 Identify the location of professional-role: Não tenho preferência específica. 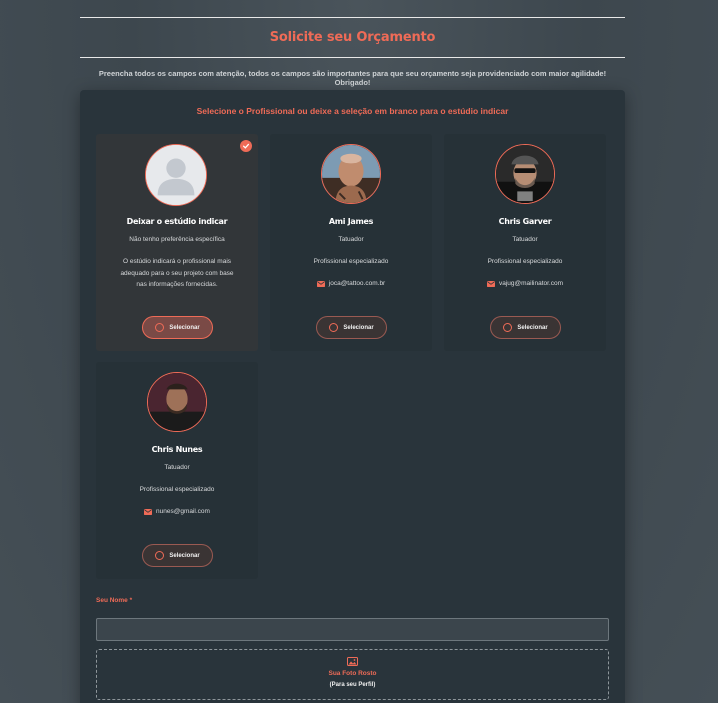
(177, 239).